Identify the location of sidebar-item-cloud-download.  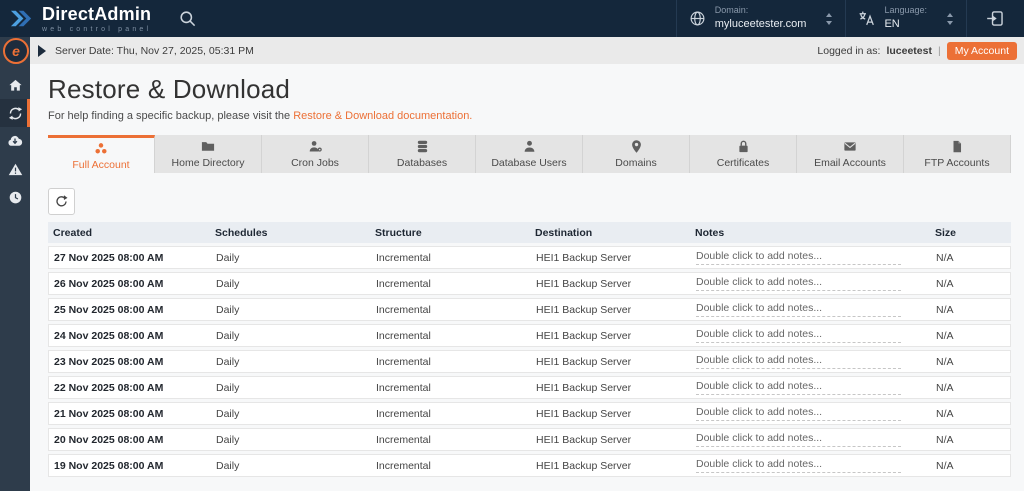
(15, 141).